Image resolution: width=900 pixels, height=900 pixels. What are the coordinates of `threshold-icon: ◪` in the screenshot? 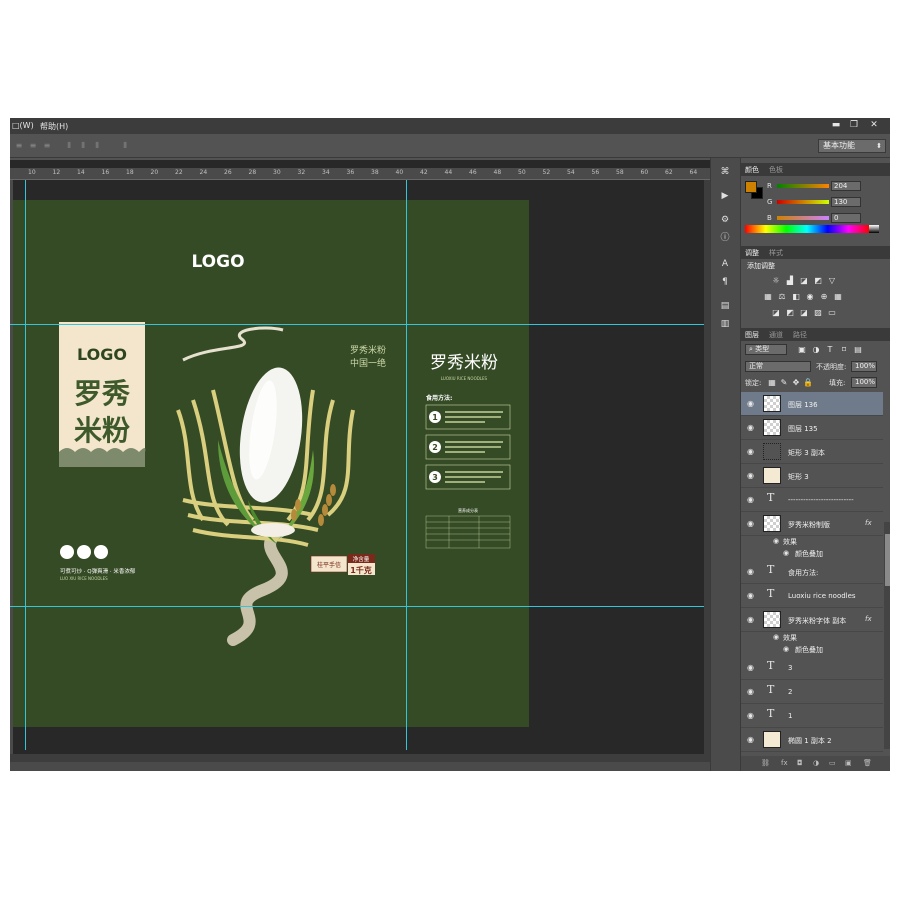 It's located at (804, 312).